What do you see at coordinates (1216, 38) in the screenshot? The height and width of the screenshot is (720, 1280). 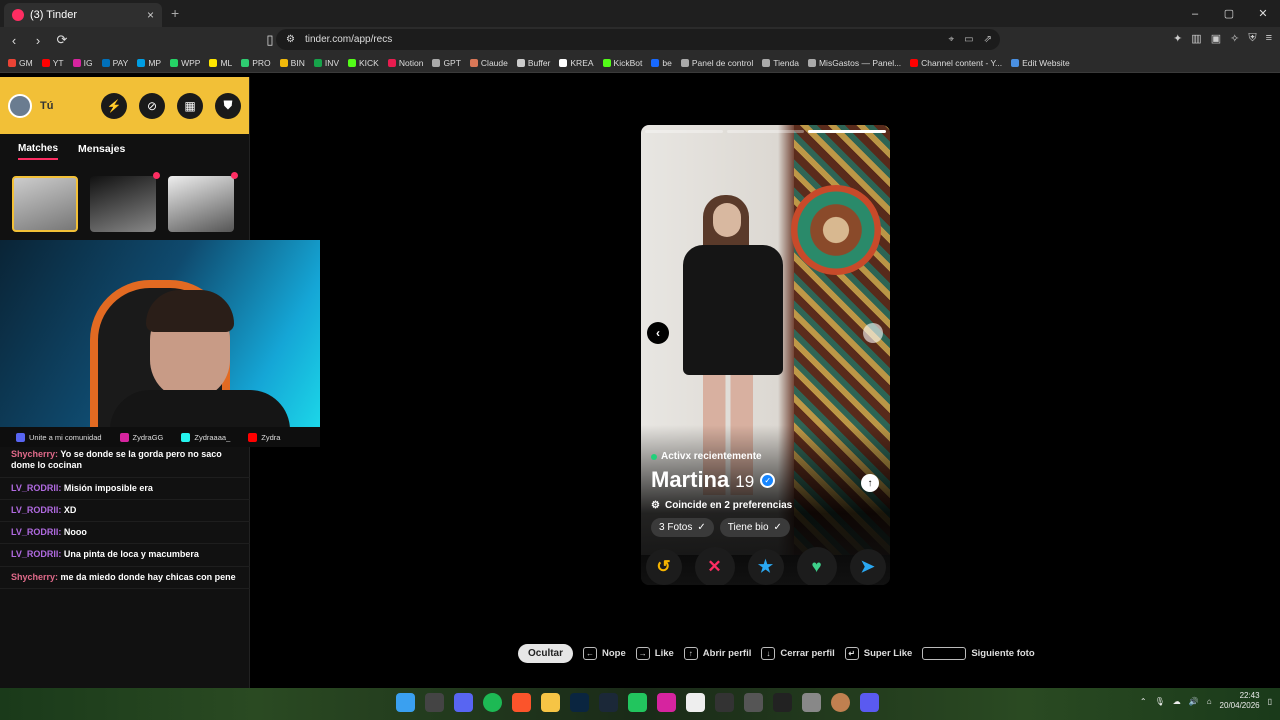 I see `wallet-icon: ▣` at bounding box center [1216, 38].